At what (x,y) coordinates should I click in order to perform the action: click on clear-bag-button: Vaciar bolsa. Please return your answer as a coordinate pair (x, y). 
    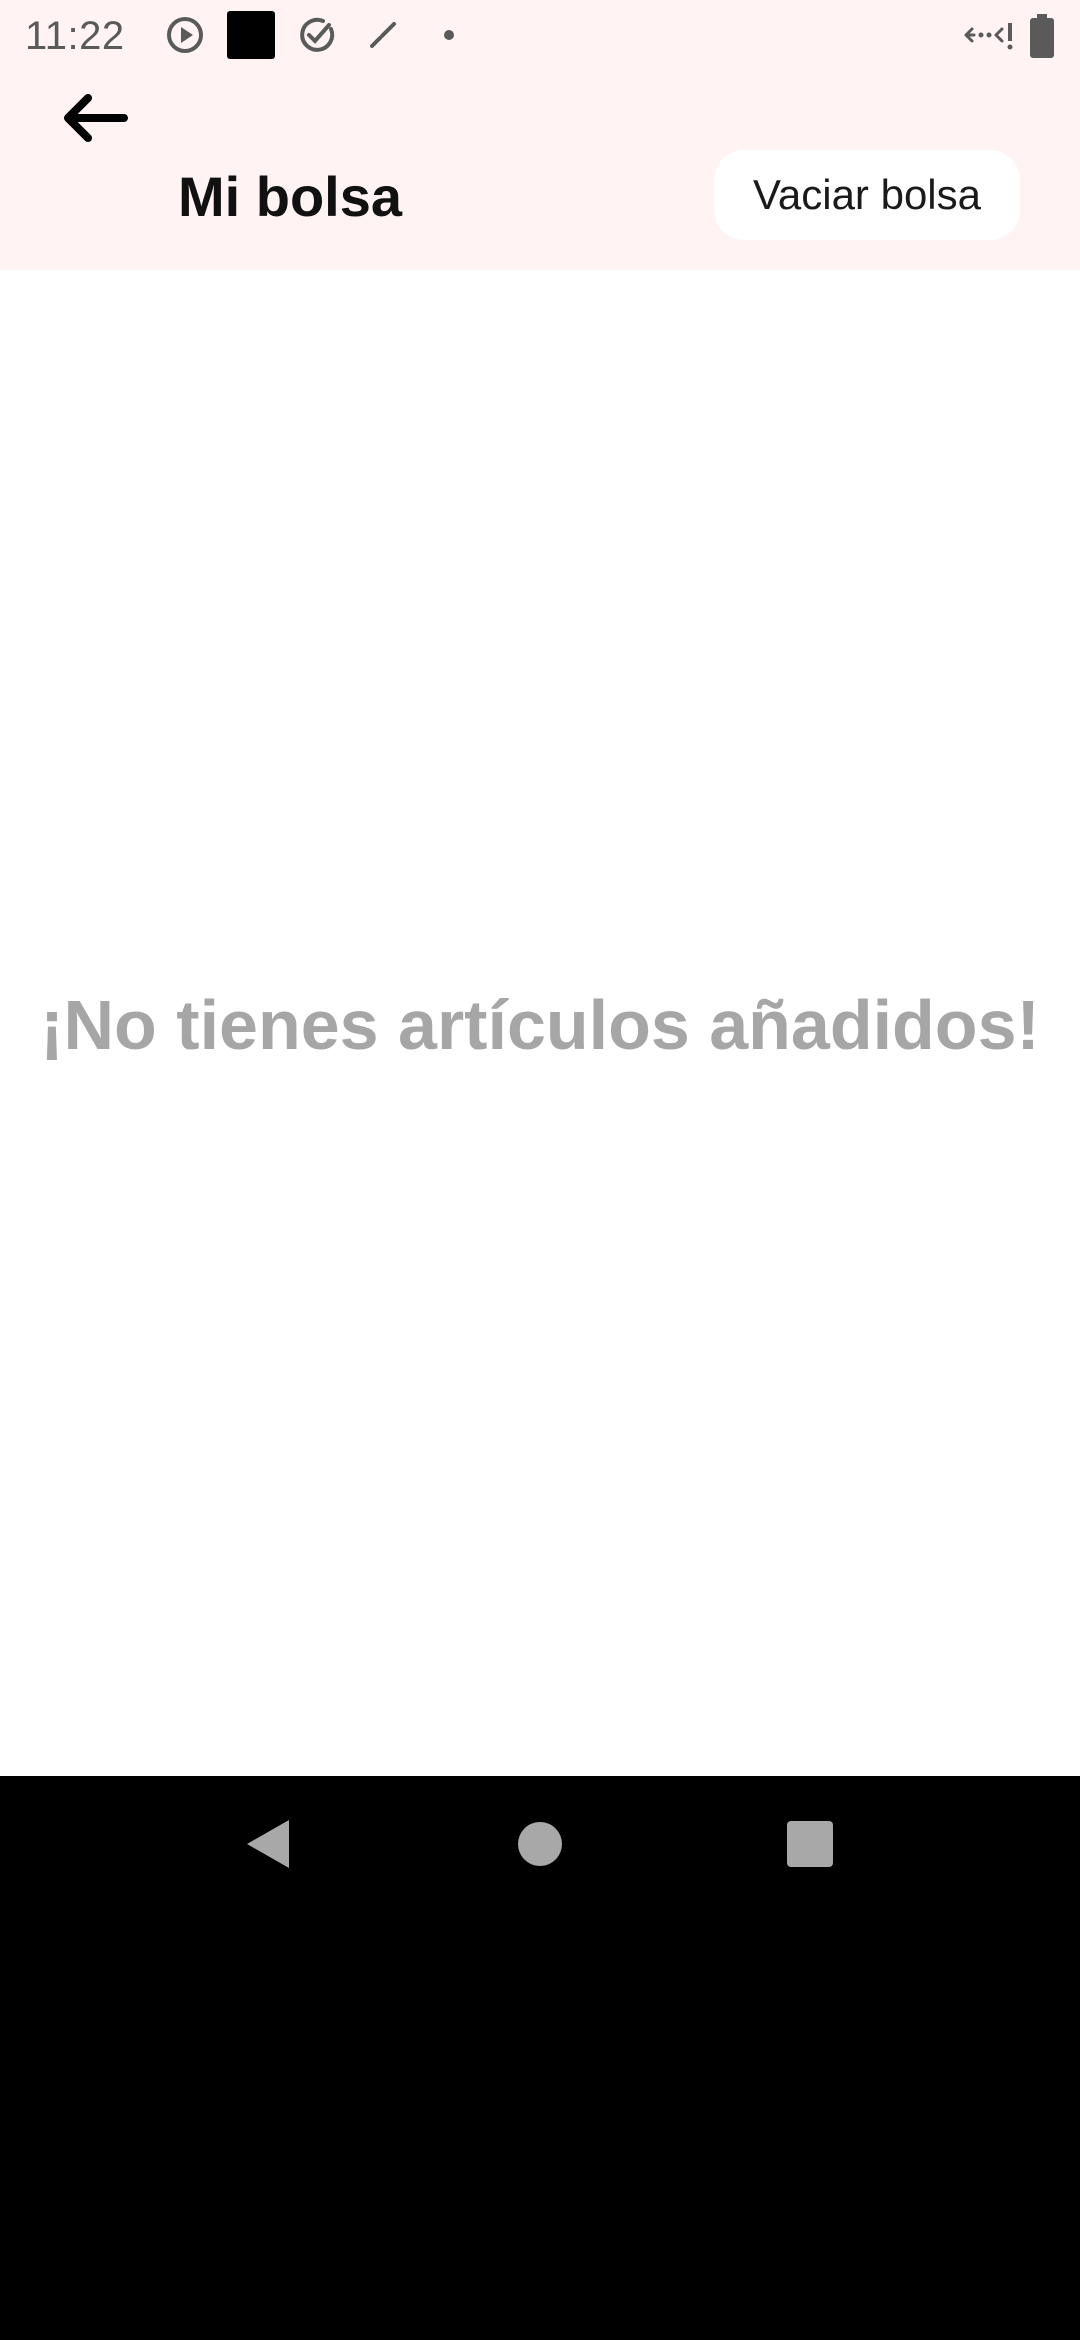
    Looking at the image, I should click on (867, 195).